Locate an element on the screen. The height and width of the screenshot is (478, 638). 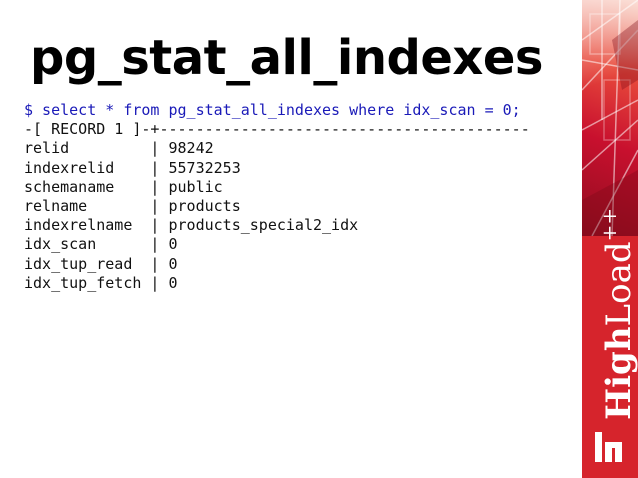
result-row: idx_tup_fetch | 0 is located at coordinates (277, 283).